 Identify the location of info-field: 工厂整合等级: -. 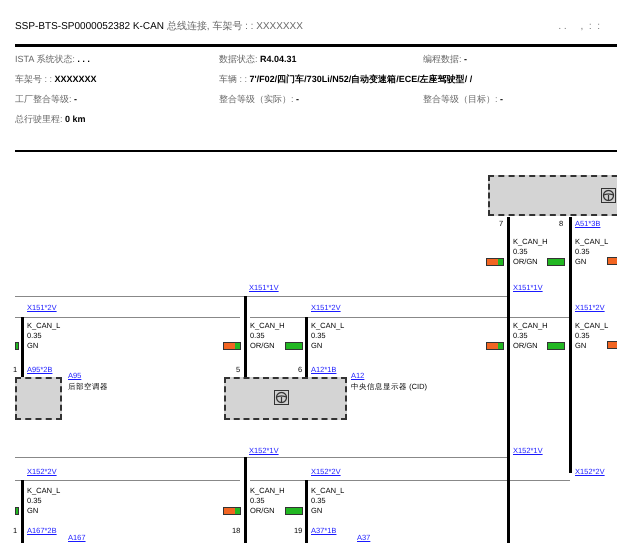
(117, 99).